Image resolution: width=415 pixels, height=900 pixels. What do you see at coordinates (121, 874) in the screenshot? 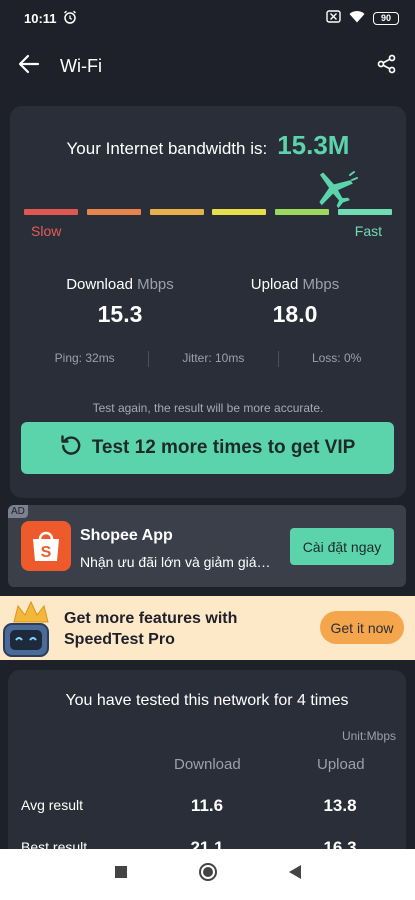
I see `recents-icon` at bounding box center [121, 874].